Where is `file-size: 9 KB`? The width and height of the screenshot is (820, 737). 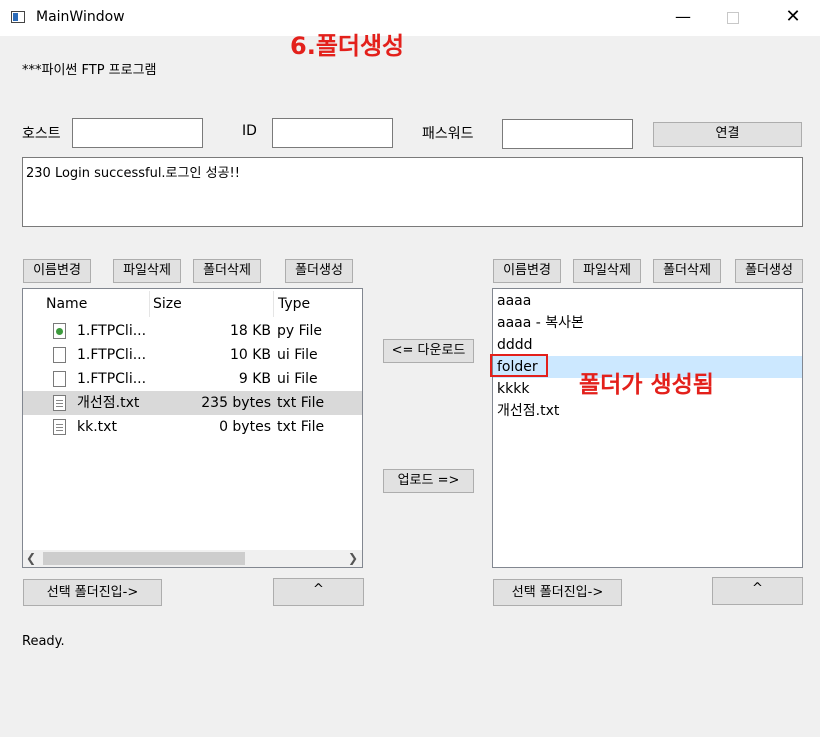
file-size: 9 KB is located at coordinates (254, 379).